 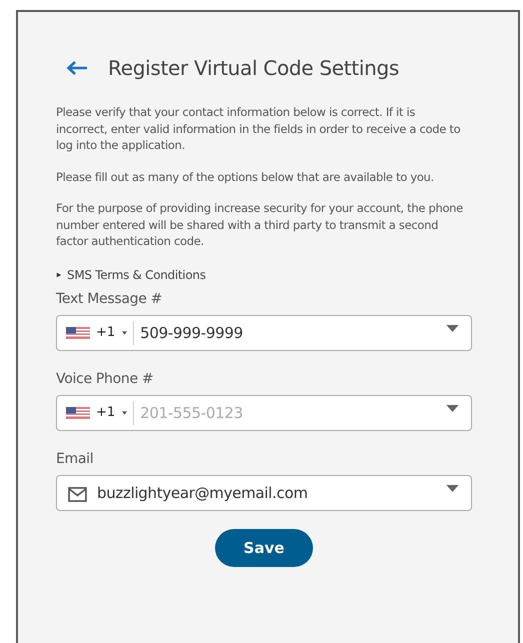 What do you see at coordinates (77, 68) in the screenshot?
I see `back-arrow-icon` at bounding box center [77, 68].